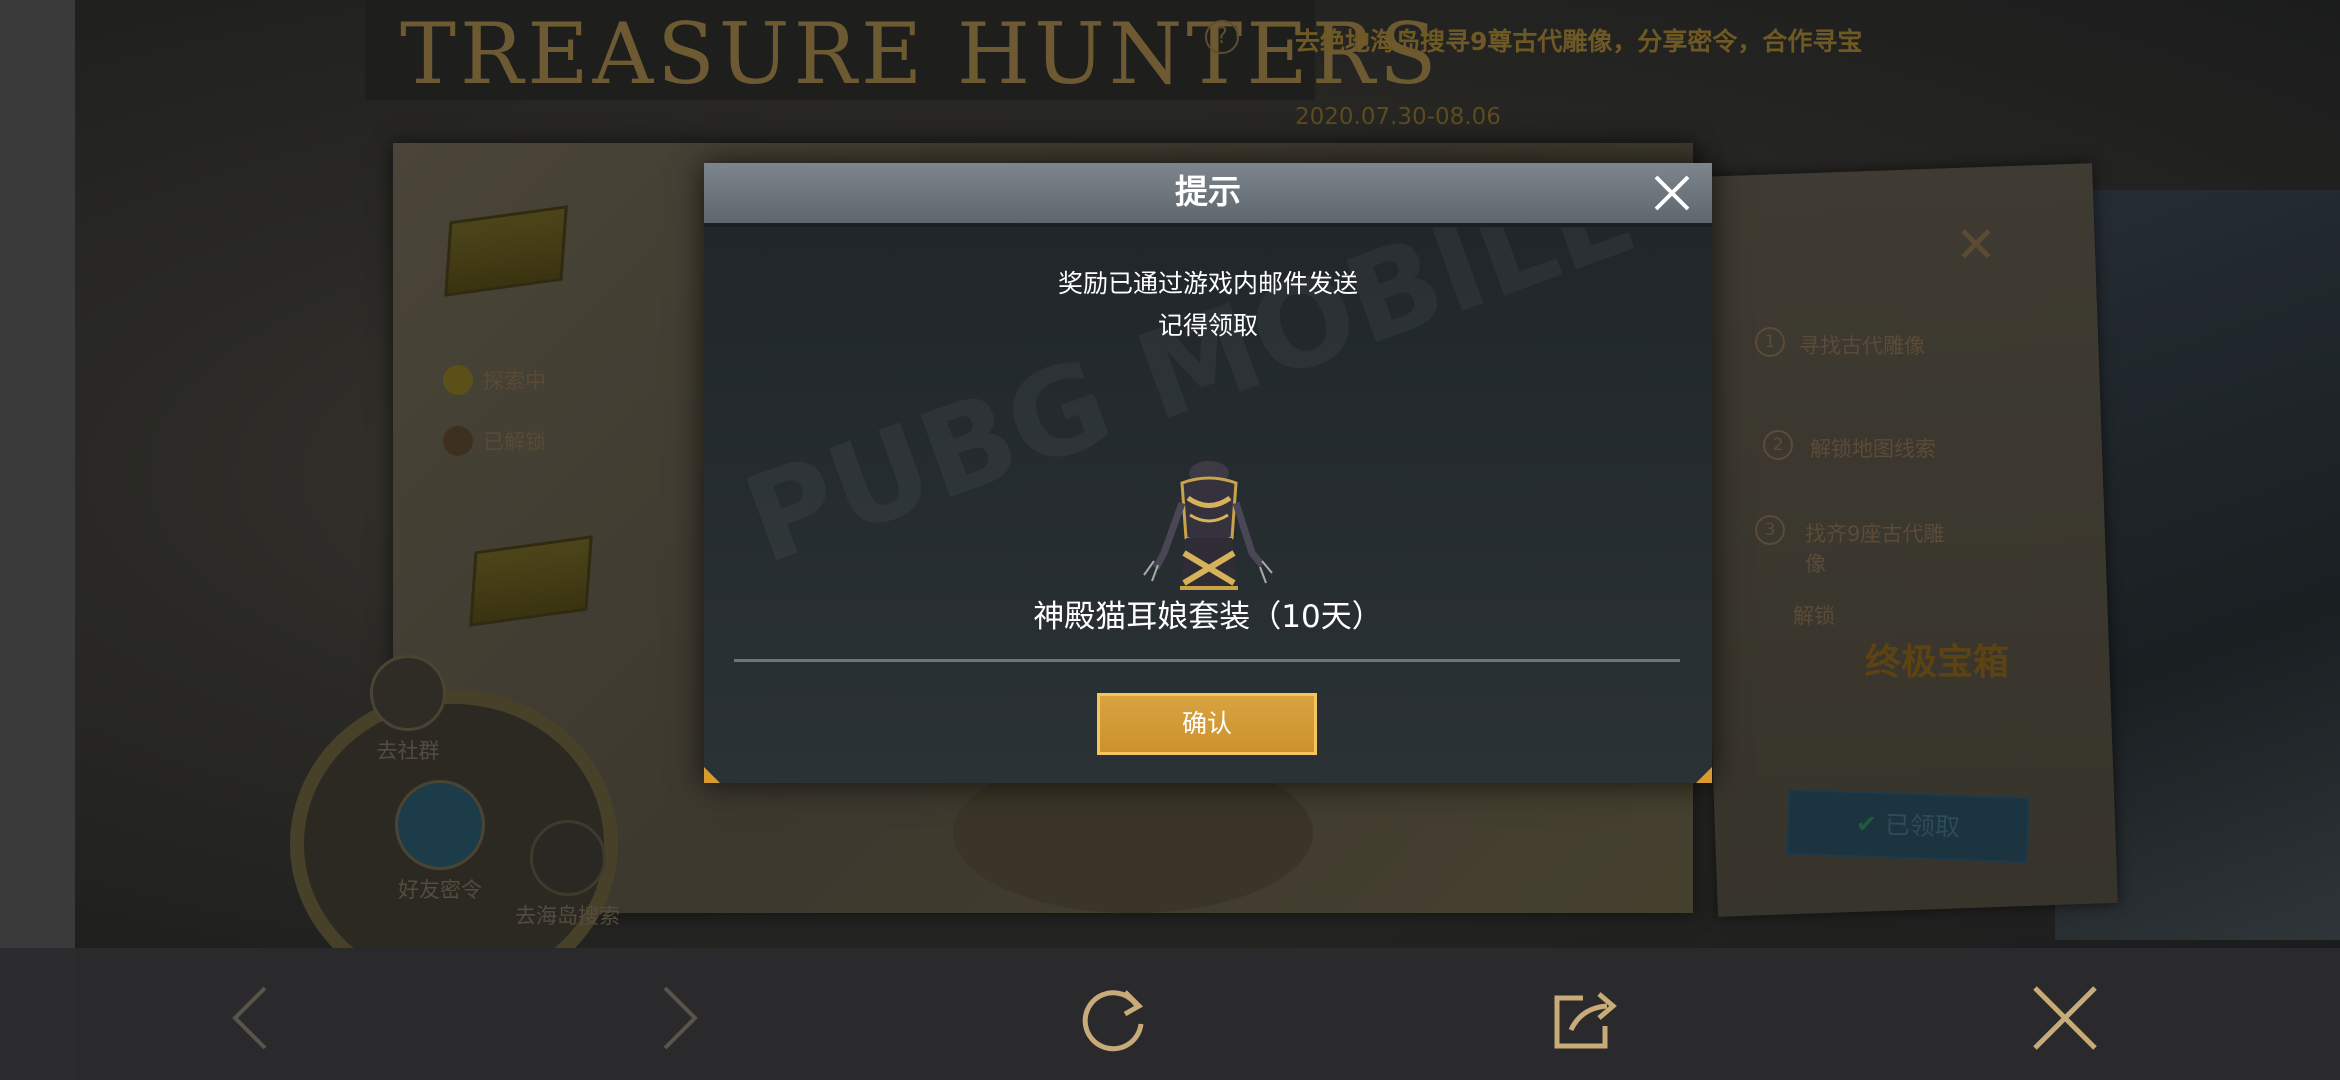 This screenshot has width=2340, height=1080. Describe the element at coordinates (1778, 445) in the screenshot. I see `step-number-2: 2` at that location.